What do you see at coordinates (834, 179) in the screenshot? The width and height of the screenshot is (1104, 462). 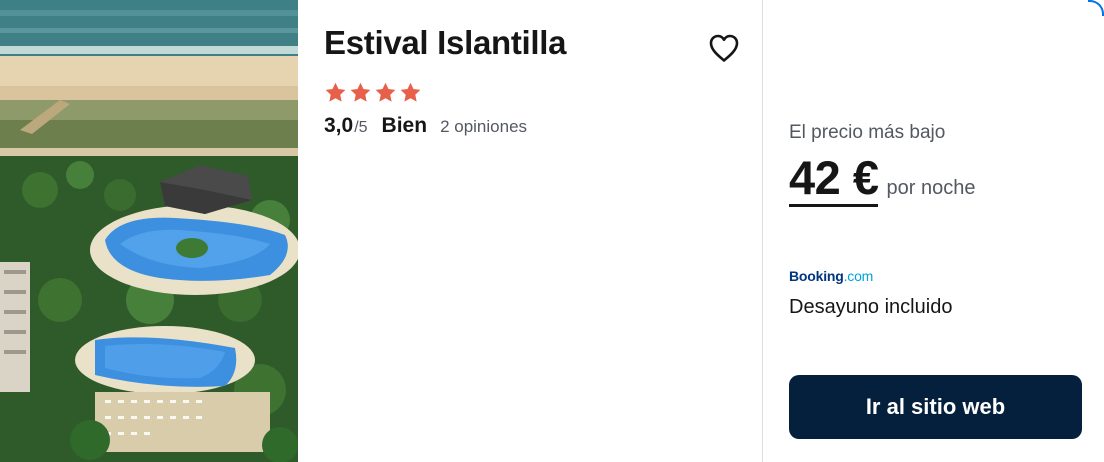 I see `price-amount: 42 €` at bounding box center [834, 179].